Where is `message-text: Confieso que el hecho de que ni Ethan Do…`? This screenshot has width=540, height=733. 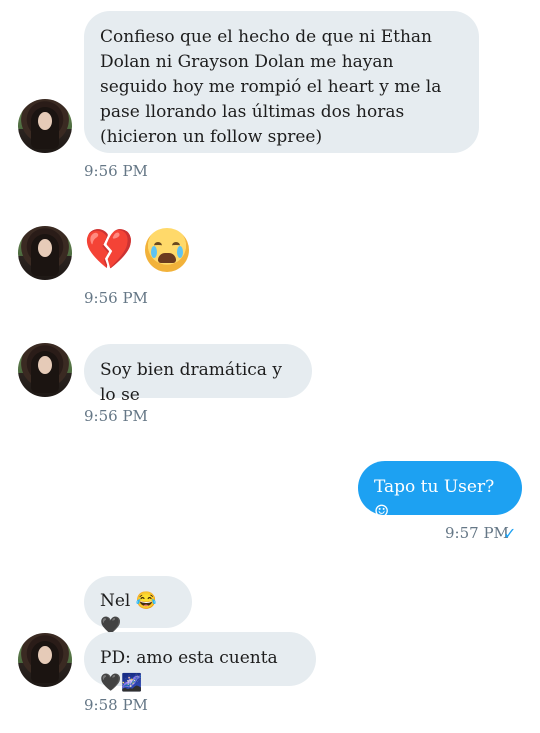
message-text: Confieso que el hecho de que ni Ethan Do… is located at coordinates (271, 87).